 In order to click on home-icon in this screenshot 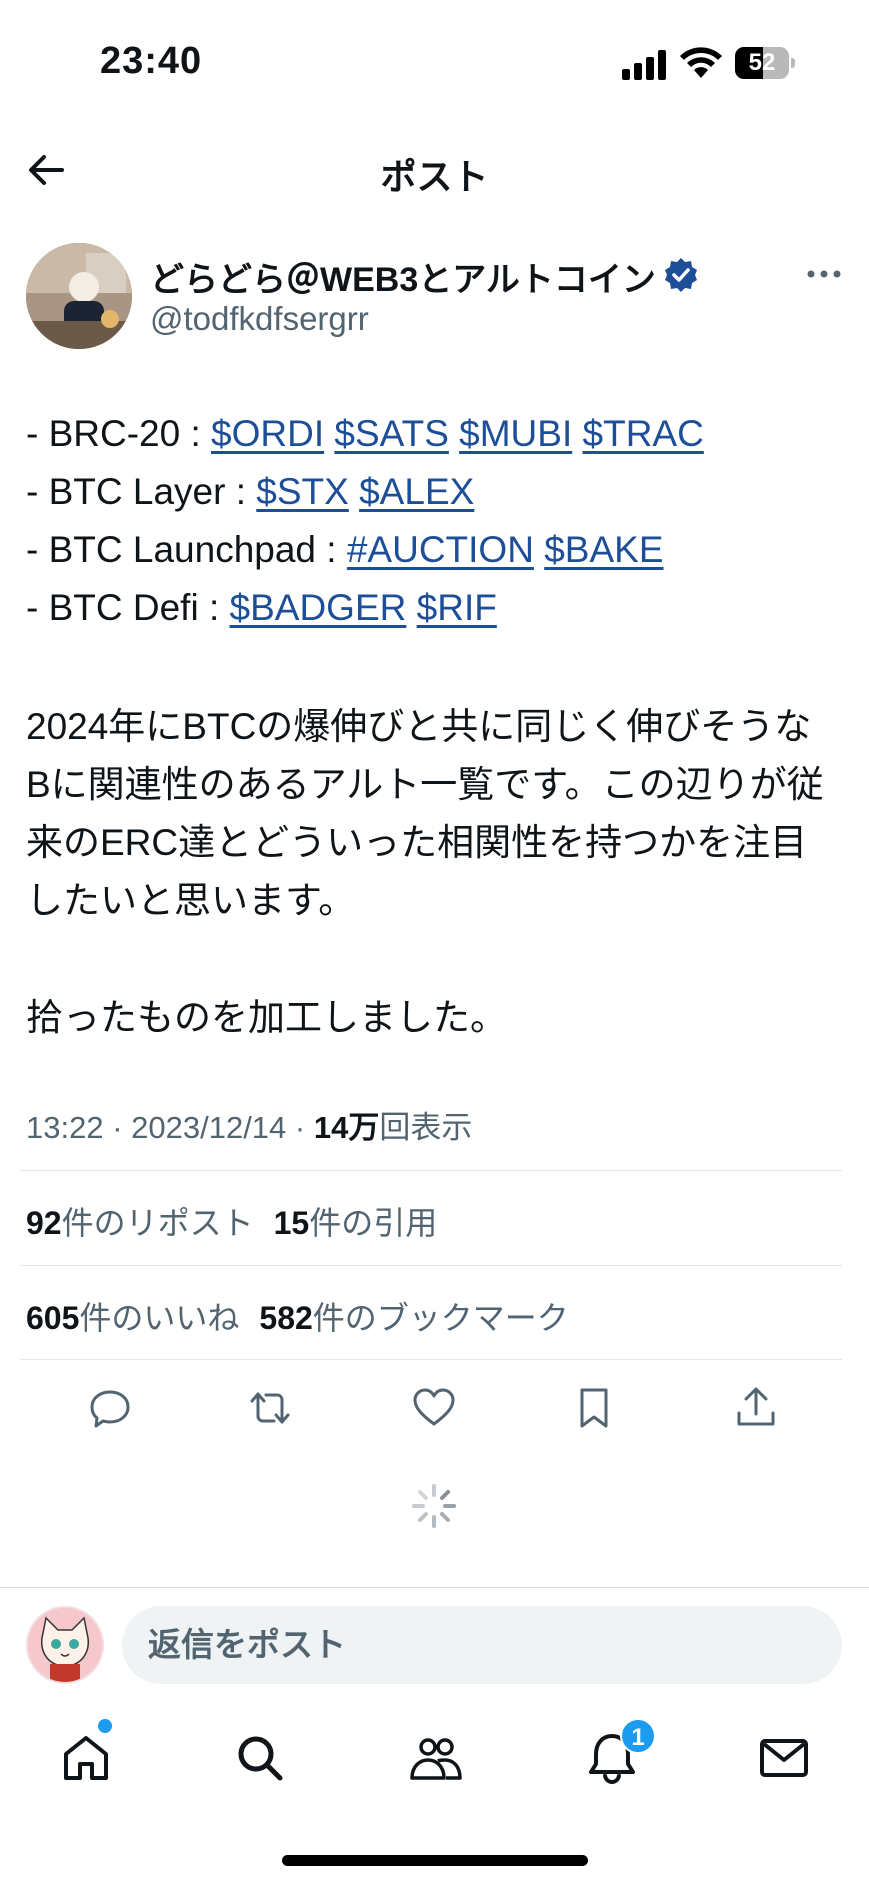, I will do `click(86, 1758)`.